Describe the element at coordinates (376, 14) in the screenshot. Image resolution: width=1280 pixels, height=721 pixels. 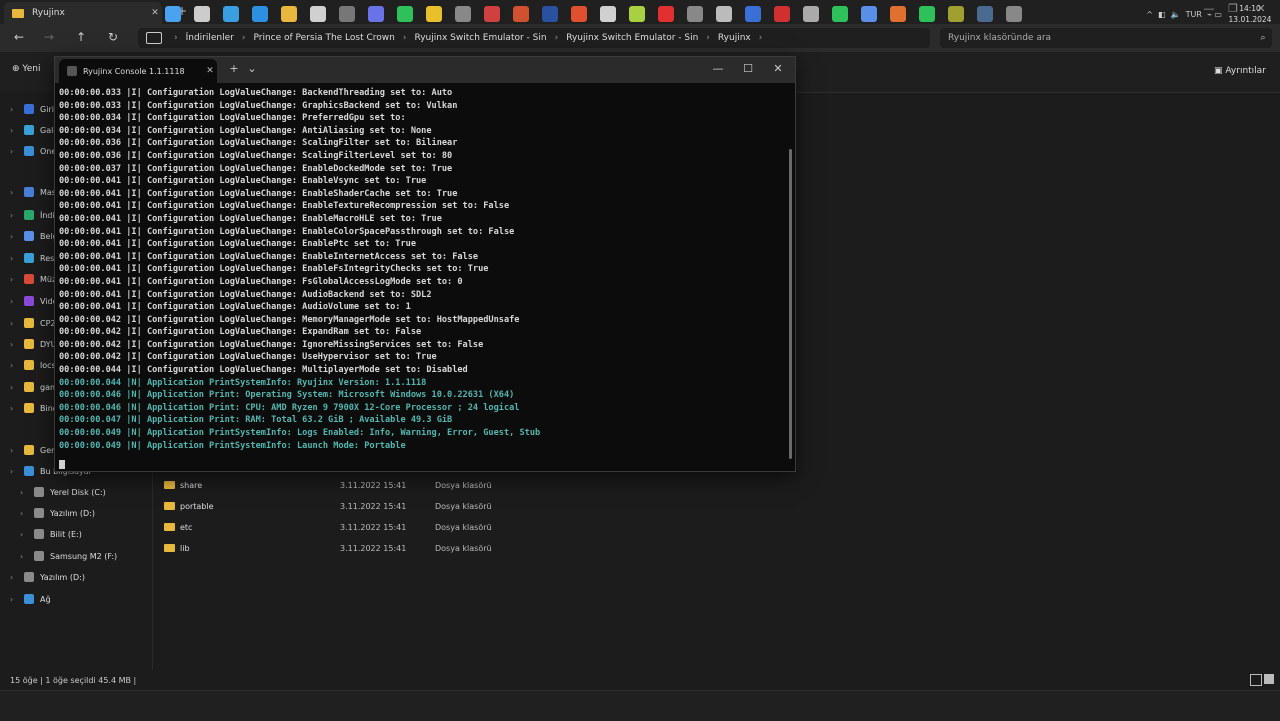
I see `discord-icon` at that location.